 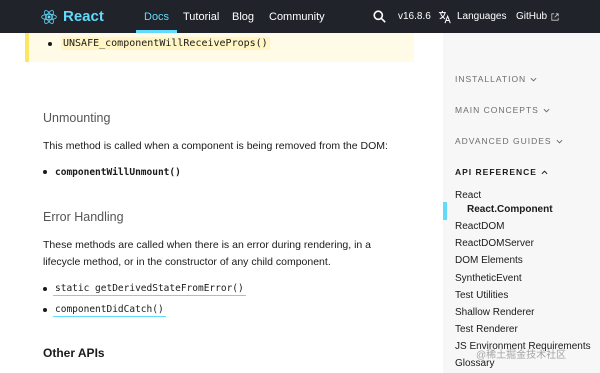 I want to click on section-main-concepts: MAIN CONCEPTS, so click(x=502, y=110).